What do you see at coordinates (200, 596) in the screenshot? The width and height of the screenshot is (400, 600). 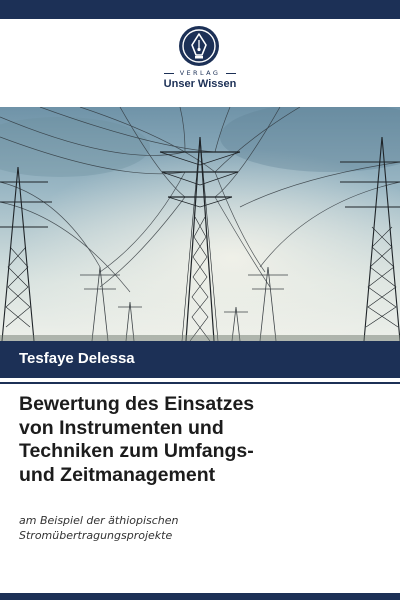 I see `bottom-color-bar` at bounding box center [200, 596].